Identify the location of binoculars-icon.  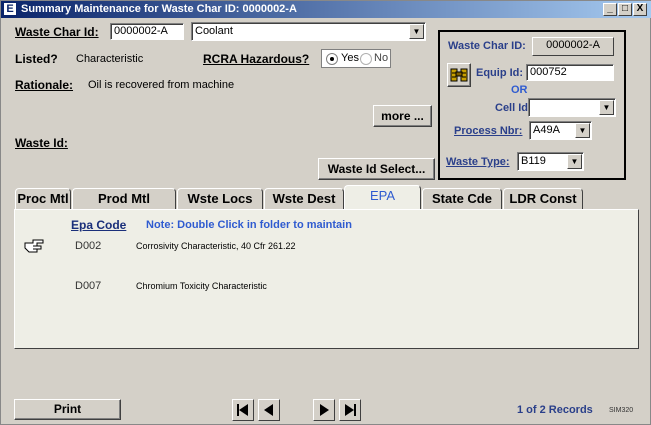
(459, 75).